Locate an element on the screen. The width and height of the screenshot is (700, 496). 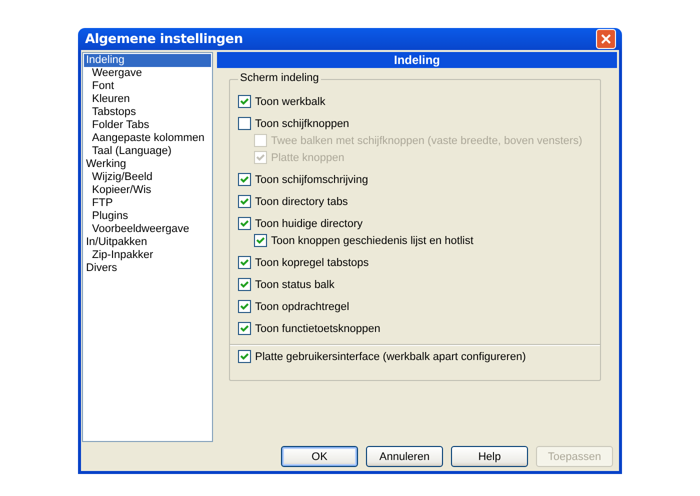
tree-item: Voorbeeldweergave is located at coordinates (147, 229).